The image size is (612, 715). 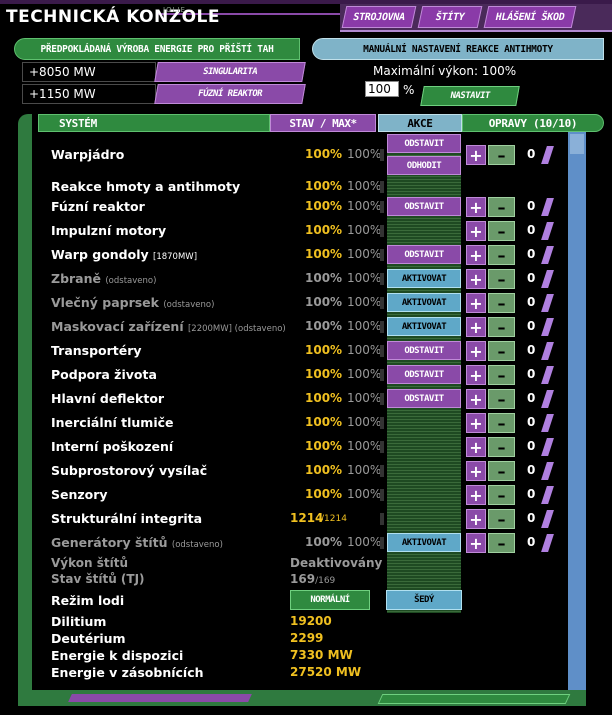 What do you see at coordinates (89, 94) in the screenshot?
I see `energy-fusion-value: +1150 MW` at bounding box center [89, 94].